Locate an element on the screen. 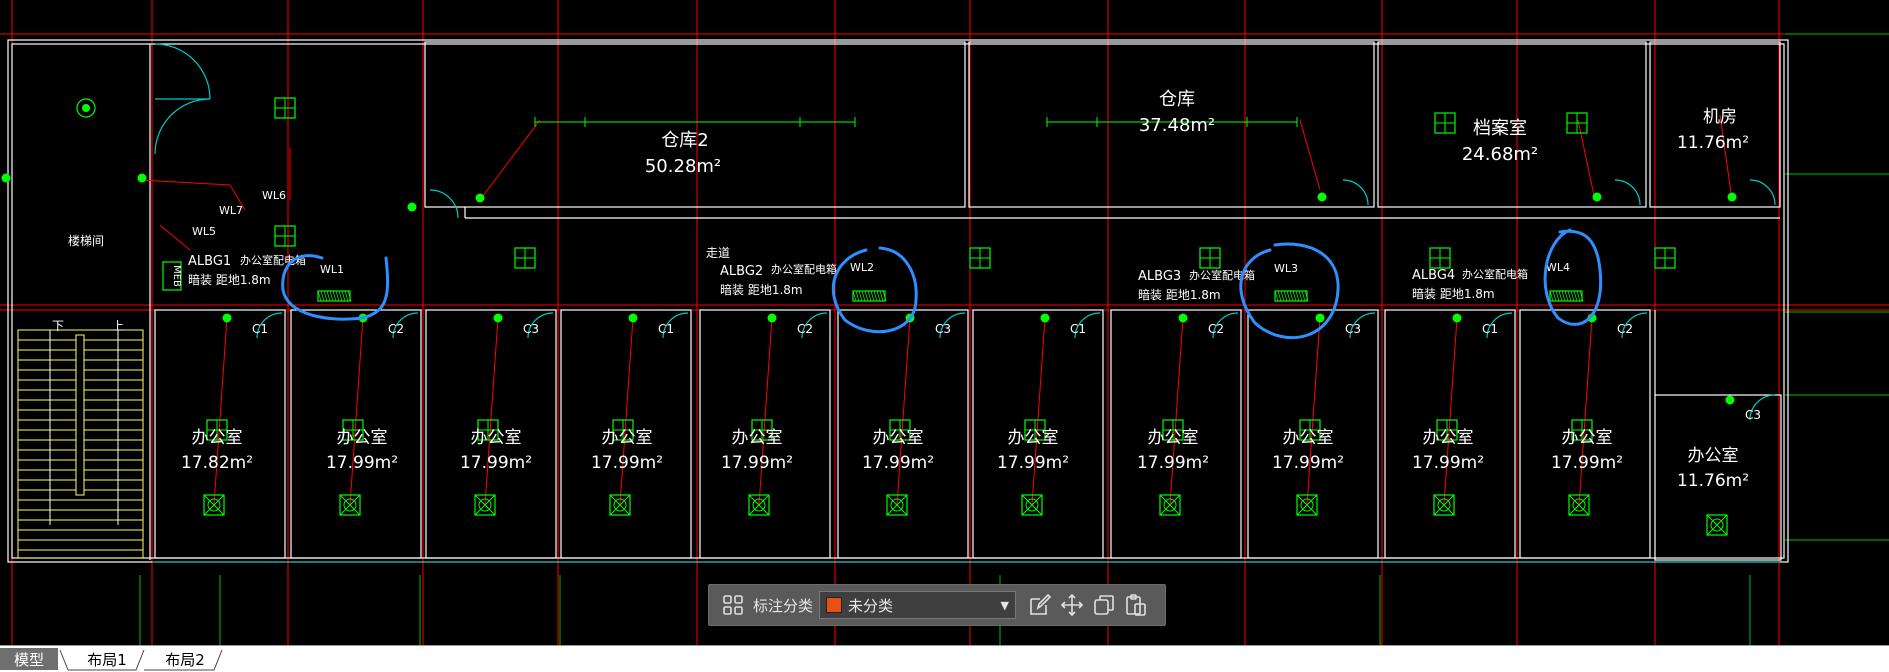 Image resolution: width=1889 pixels, height=672 pixels. room-storage2-wall is located at coordinates (695, 124).